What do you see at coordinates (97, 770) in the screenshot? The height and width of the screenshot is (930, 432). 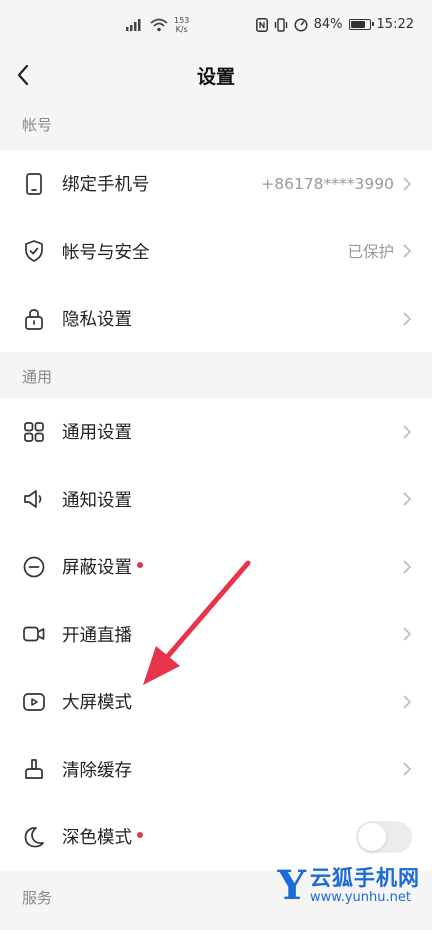 I see `row-clear-cache-label: 清除缓存` at bounding box center [97, 770].